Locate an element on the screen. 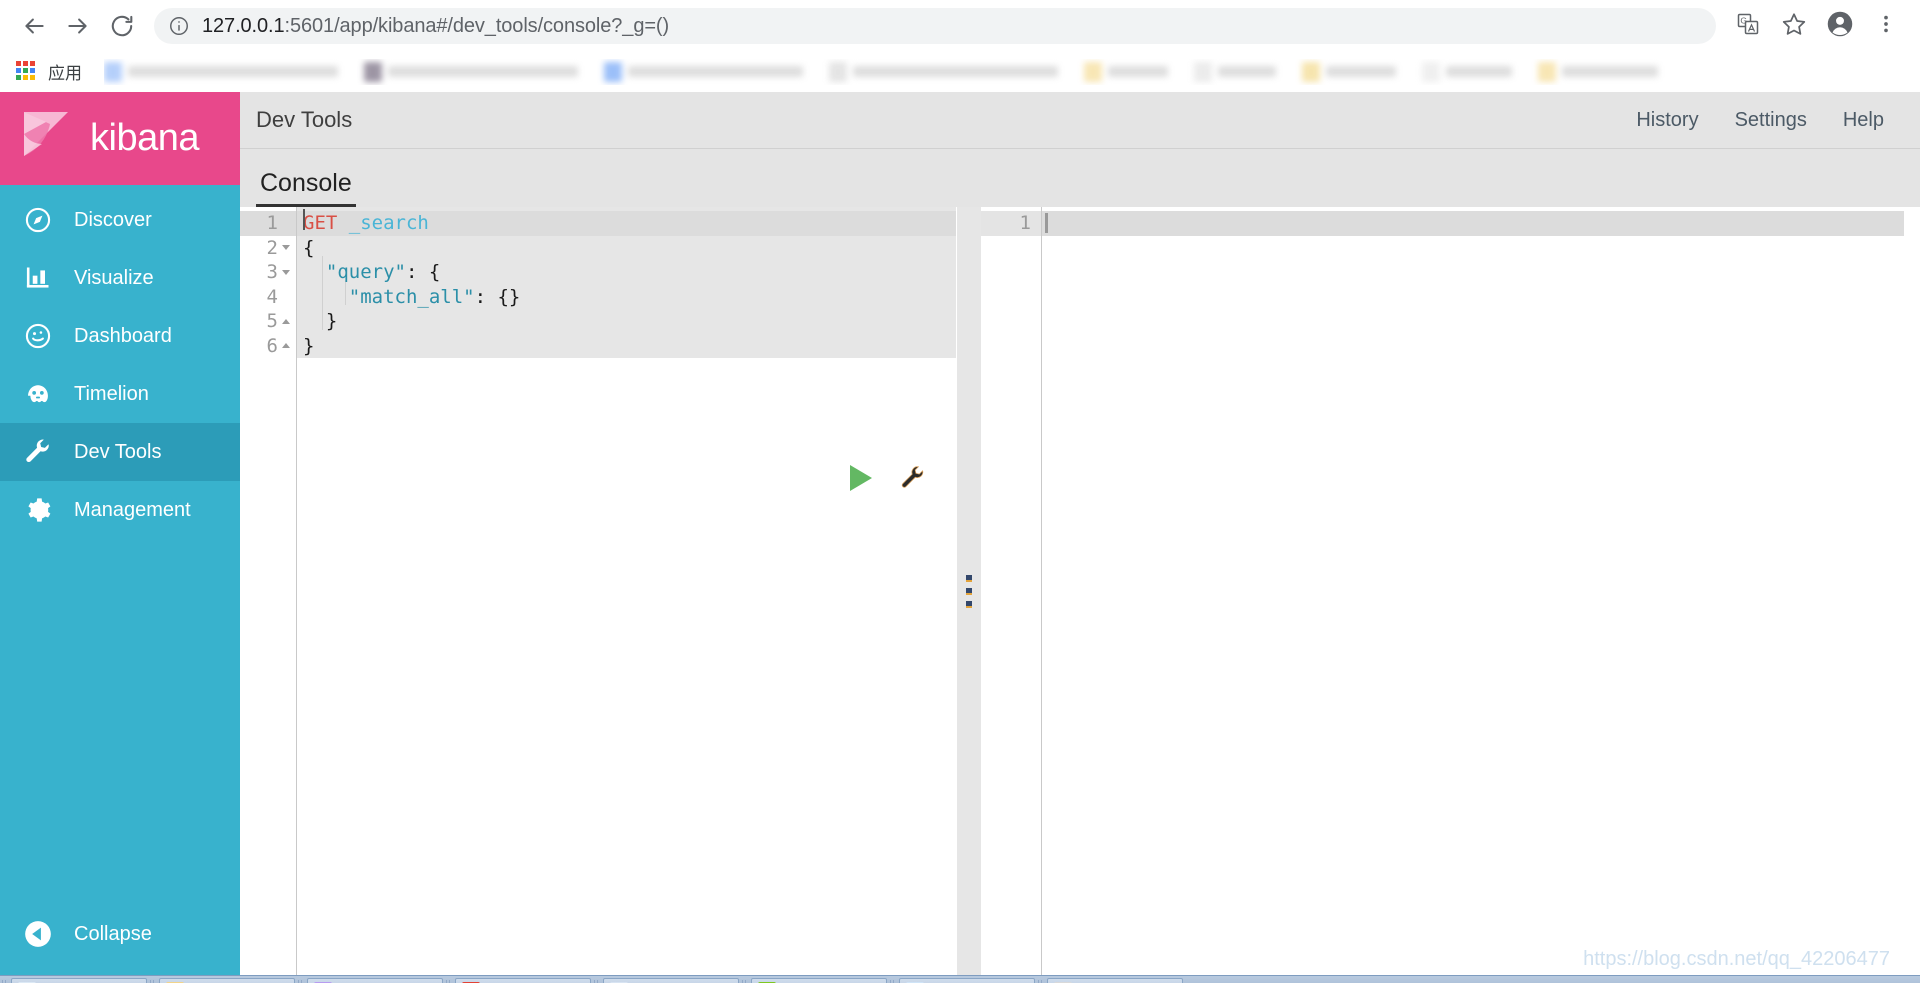  token-punc: } is located at coordinates (320, 321).